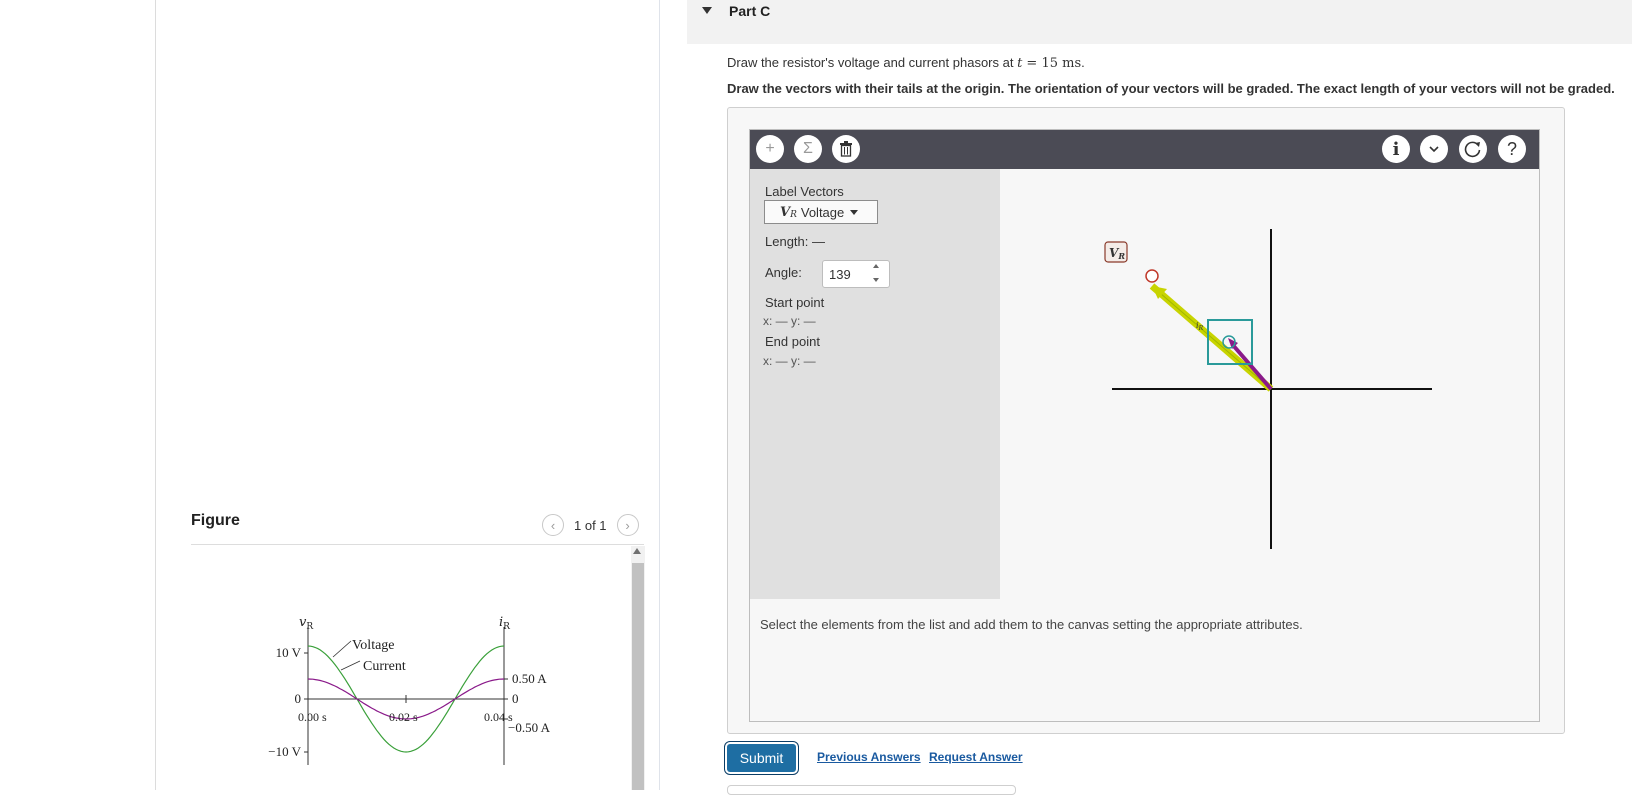 The height and width of the screenshot is (795, 1632). Describe the element at coordinates (1144, 149) in the screenshot. I see `vector-toolbar: + Σ i ?` at that location.